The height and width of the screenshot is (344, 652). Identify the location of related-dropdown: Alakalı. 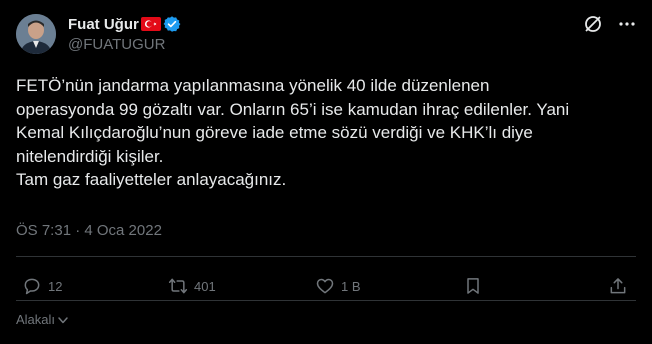
(43, 319).